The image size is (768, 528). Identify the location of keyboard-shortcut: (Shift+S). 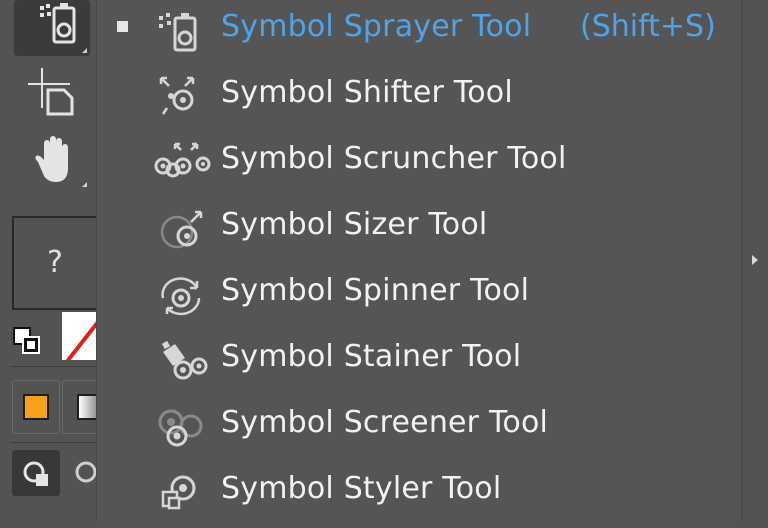
(648, 26).